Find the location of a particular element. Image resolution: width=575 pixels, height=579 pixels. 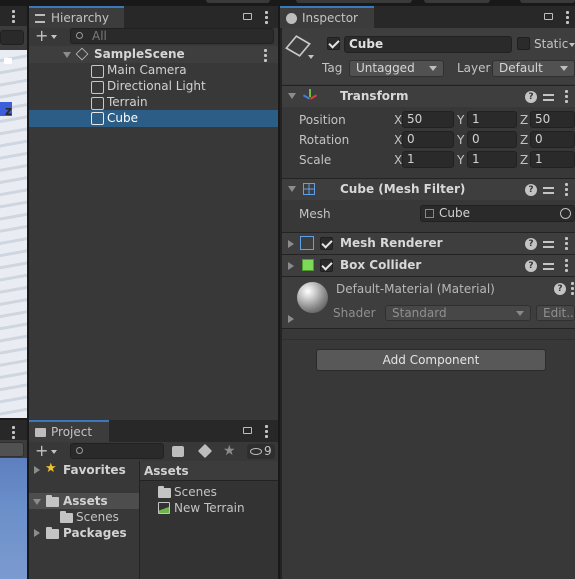

game-viewport is located at coordinates (13, 518).